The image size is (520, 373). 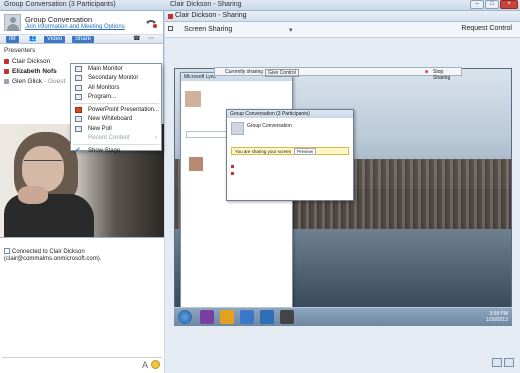 What do you see at coordinates (342, 30) in the screenshot?
I see `sharing-toolbar: Screen Sharing ▾ Request Control` at bounding box center [342, 30].